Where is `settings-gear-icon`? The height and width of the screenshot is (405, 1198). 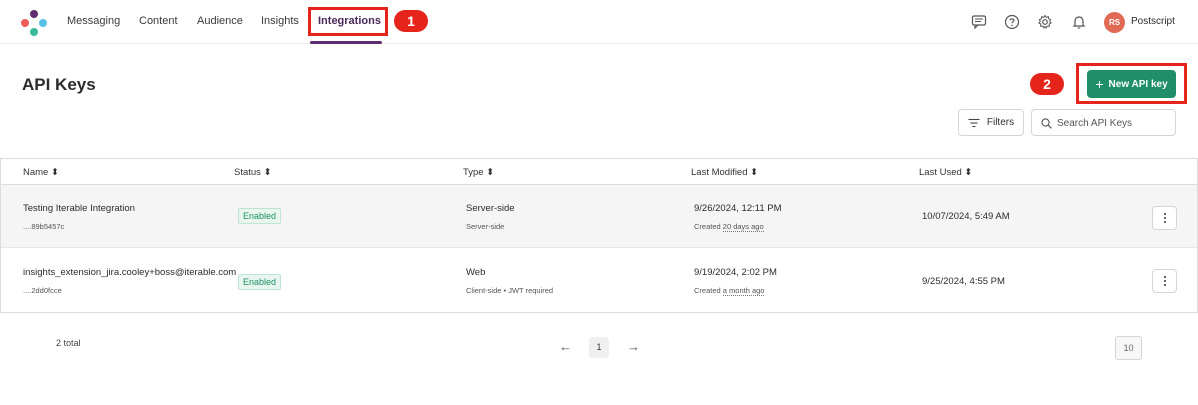
settings-gear-icon is located at coordinates (1045, 22).